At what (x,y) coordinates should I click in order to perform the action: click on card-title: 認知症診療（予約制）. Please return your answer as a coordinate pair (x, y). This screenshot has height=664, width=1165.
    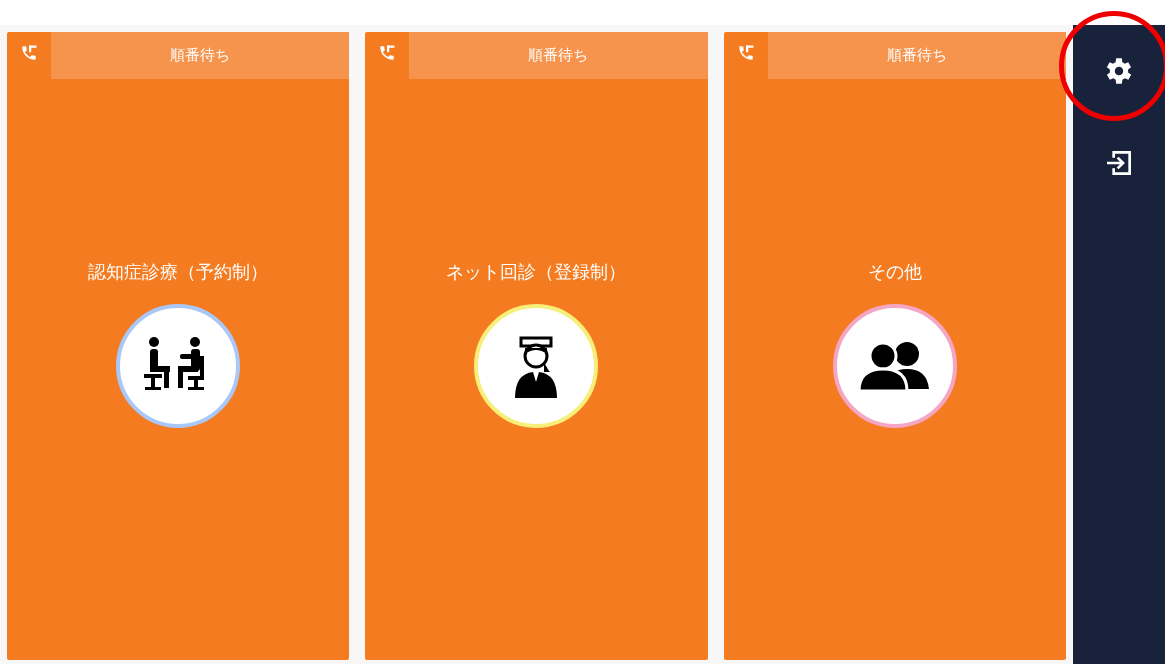
    Looking at the image, I should click on (178, 272).